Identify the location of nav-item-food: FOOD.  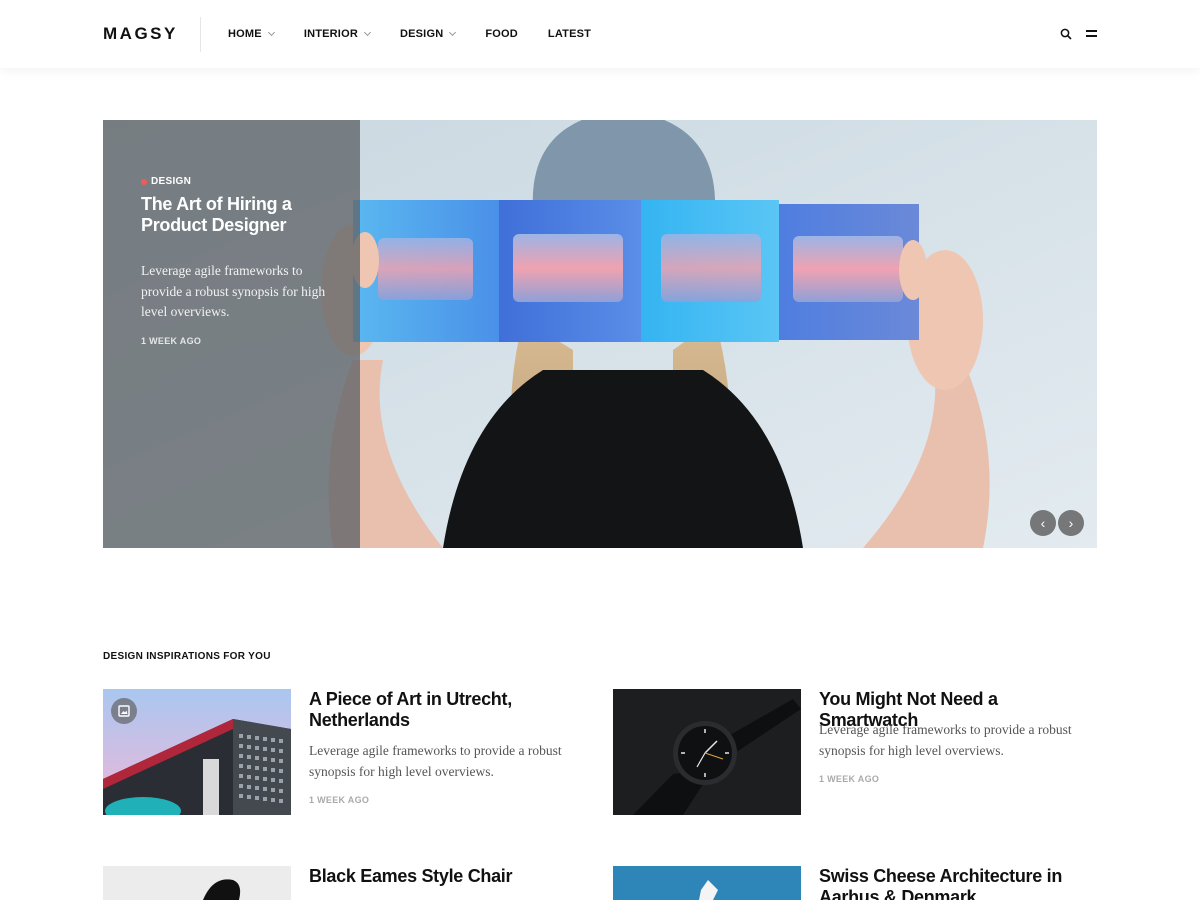
(501, 34).